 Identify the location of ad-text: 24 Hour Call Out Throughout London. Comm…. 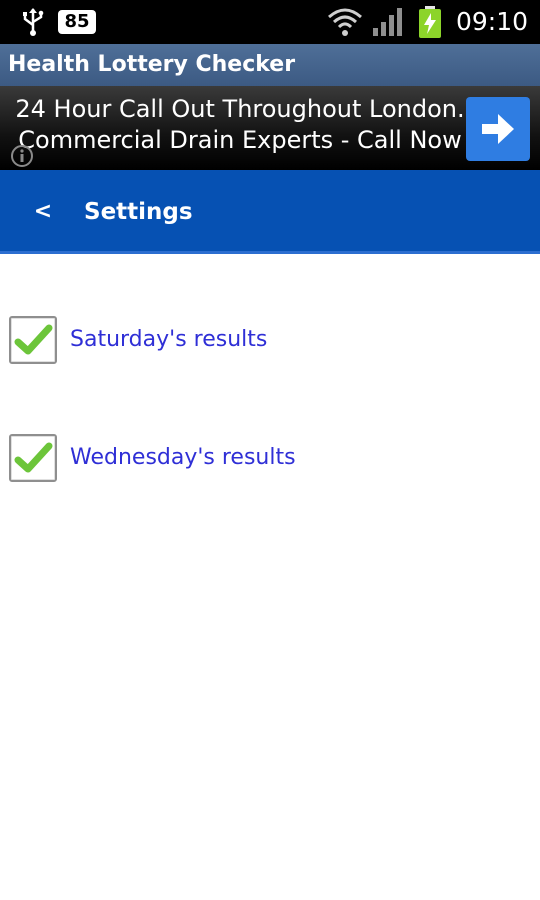
(240, 125).